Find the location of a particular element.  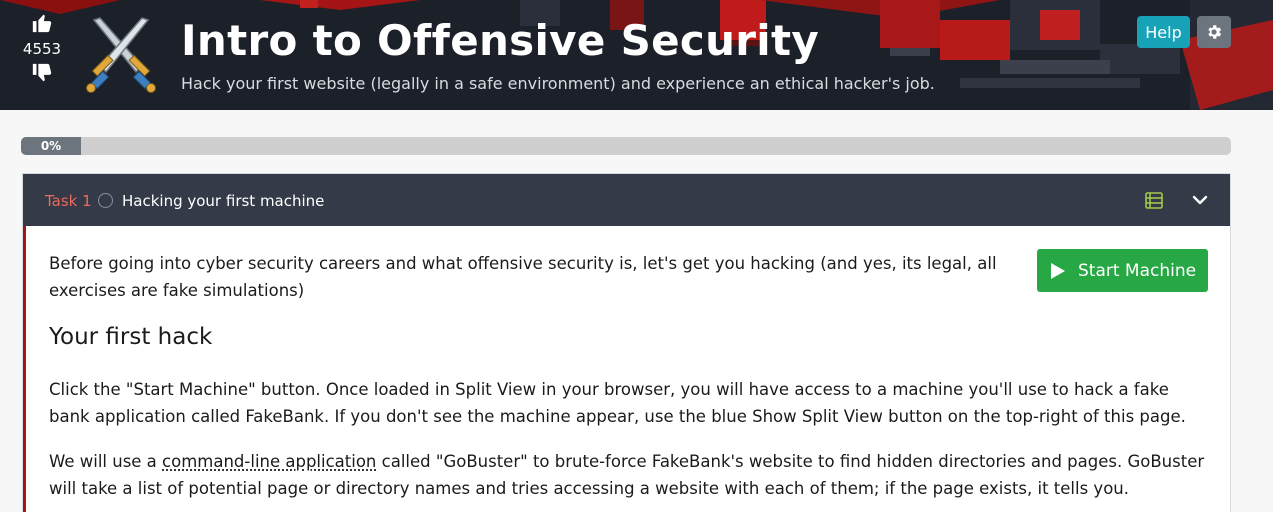

progress-label: 0% is located at coordinates (51, 146).